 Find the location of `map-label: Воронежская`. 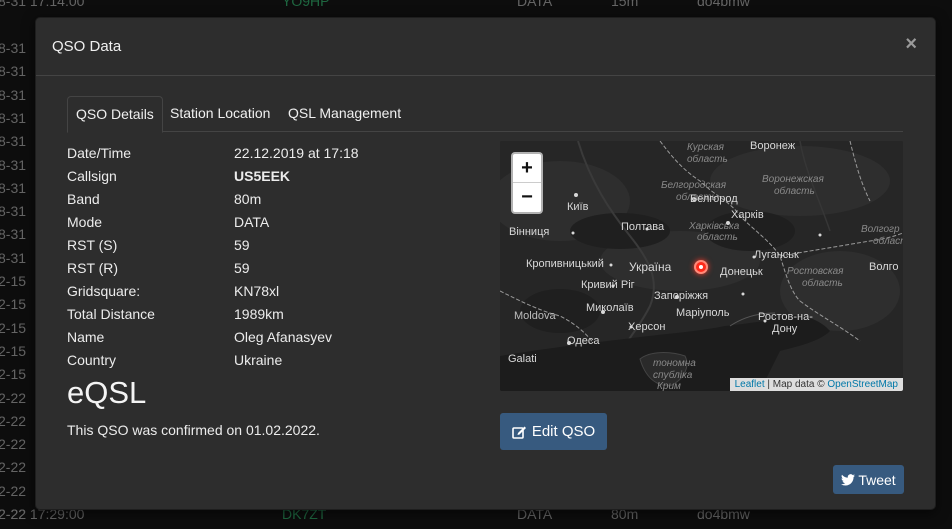

map-label: Воронежская is located at coordinates (793, 179).